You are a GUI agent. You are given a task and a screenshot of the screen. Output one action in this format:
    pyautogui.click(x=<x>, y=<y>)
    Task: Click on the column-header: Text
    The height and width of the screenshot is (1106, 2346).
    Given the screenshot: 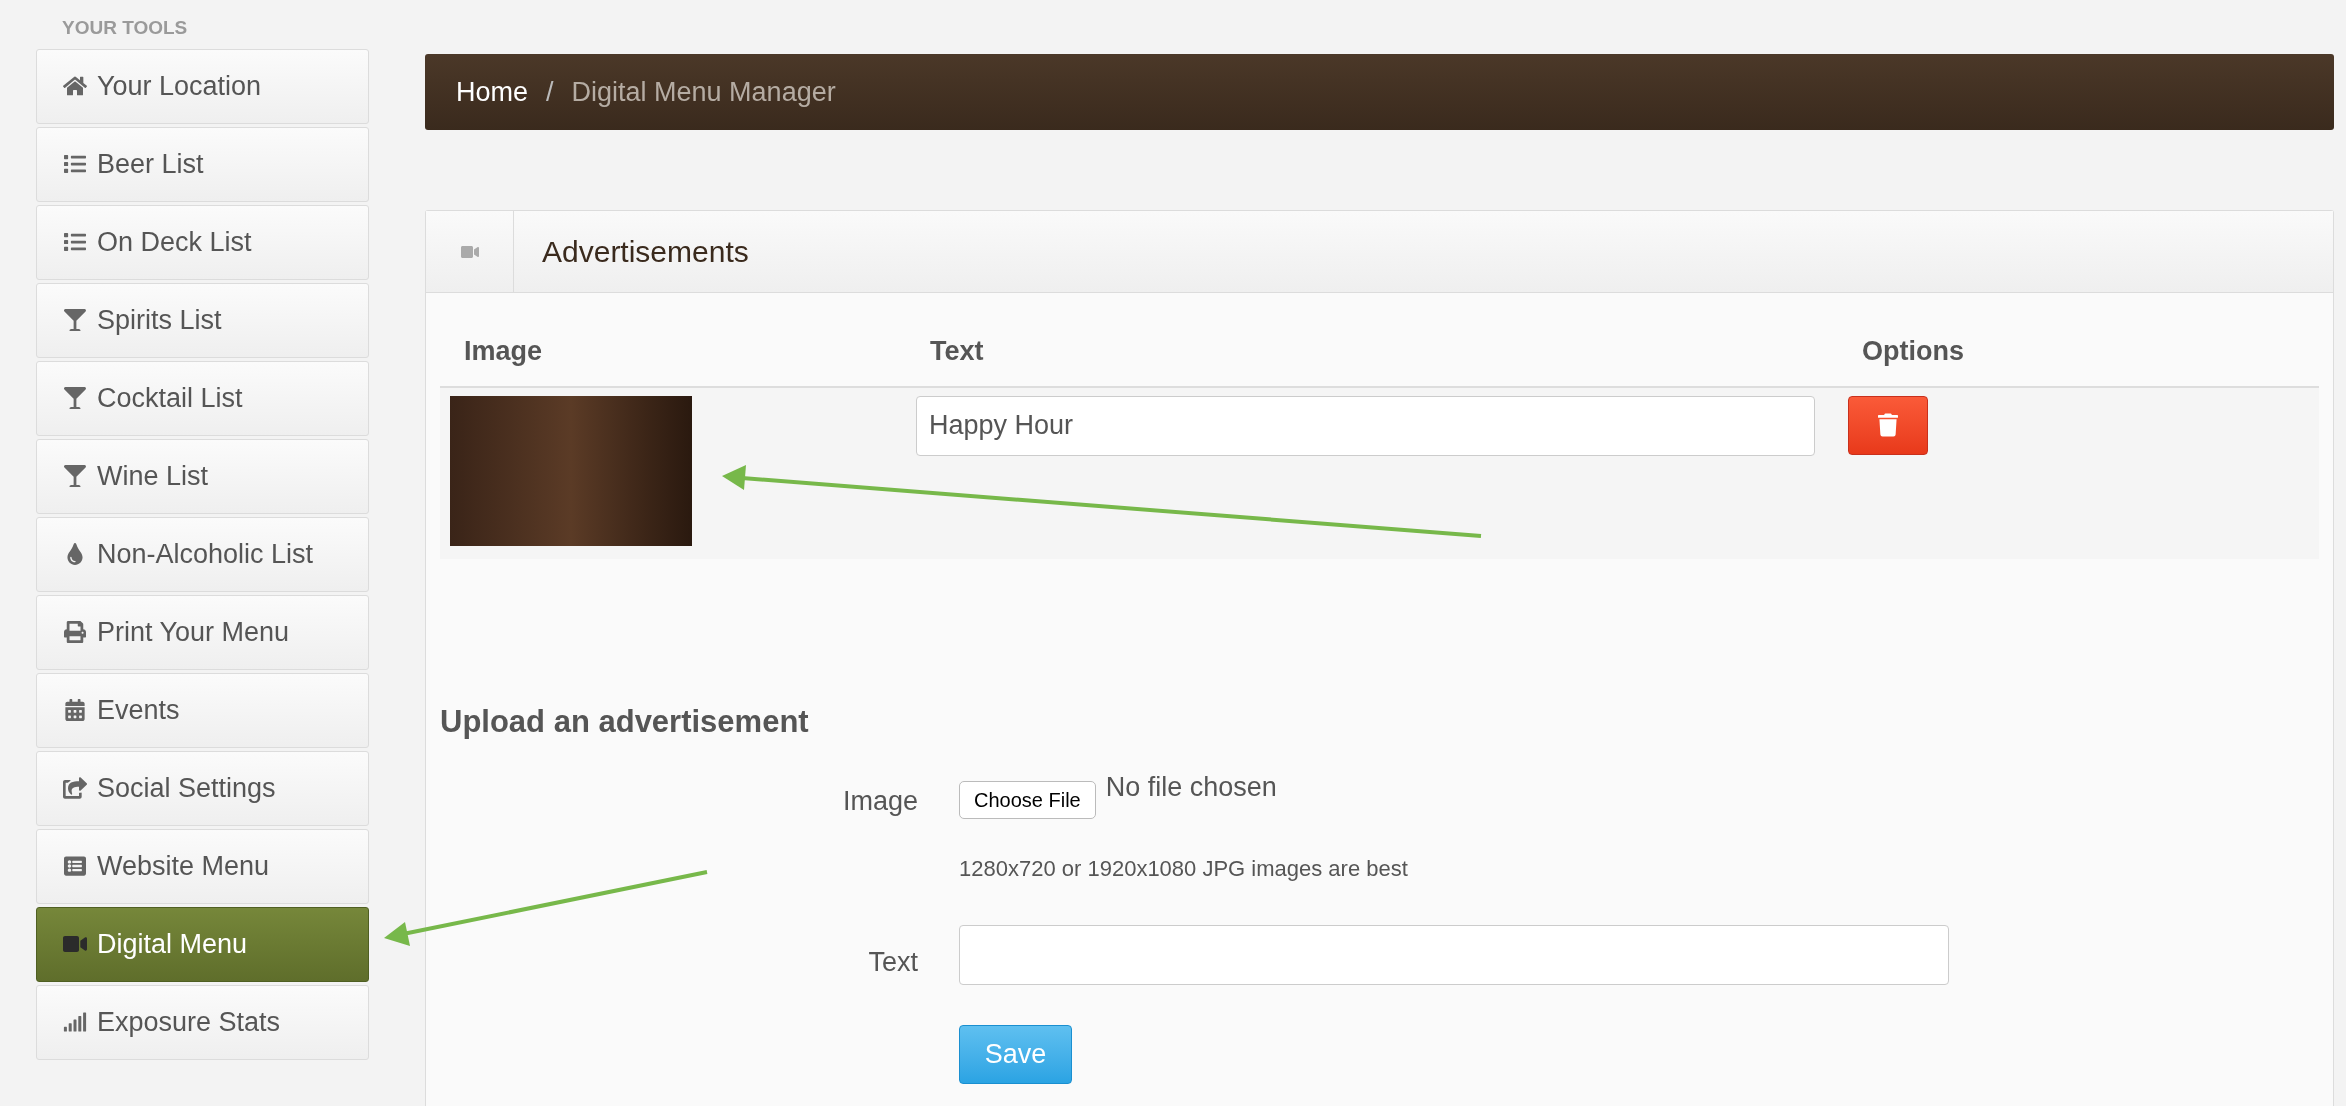 What is the action you would take?
    pyautogui.click(x=957, y=351)
    